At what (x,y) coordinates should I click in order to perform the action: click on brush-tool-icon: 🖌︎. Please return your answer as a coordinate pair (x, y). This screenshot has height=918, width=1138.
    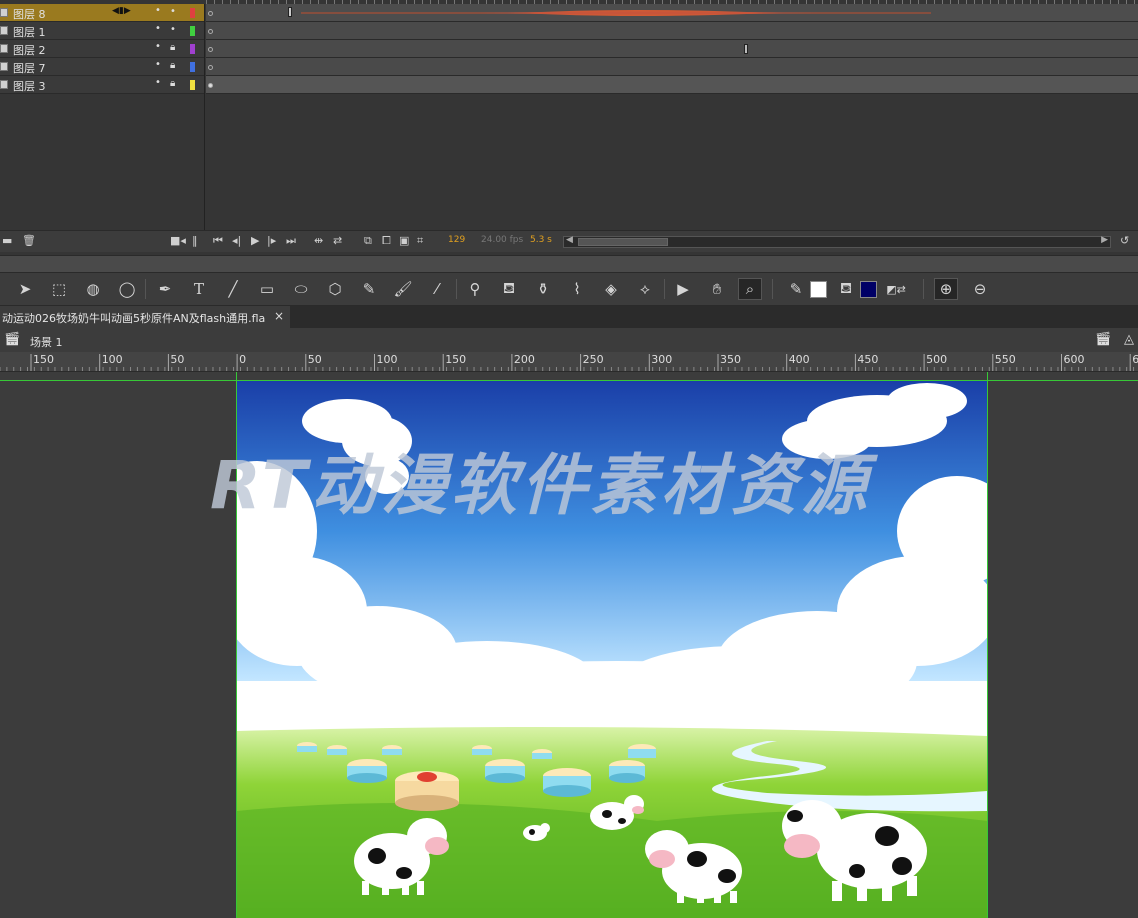
    Looking at the image, I should click on (403, 289).